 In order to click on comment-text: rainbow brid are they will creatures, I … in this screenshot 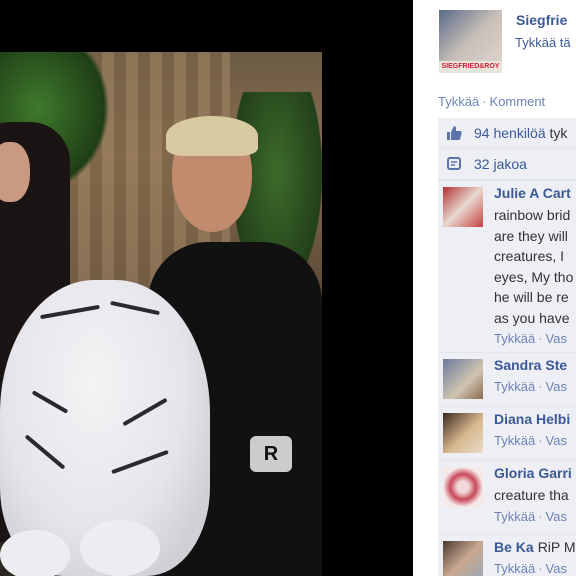, I will do `click(533, 266)`.